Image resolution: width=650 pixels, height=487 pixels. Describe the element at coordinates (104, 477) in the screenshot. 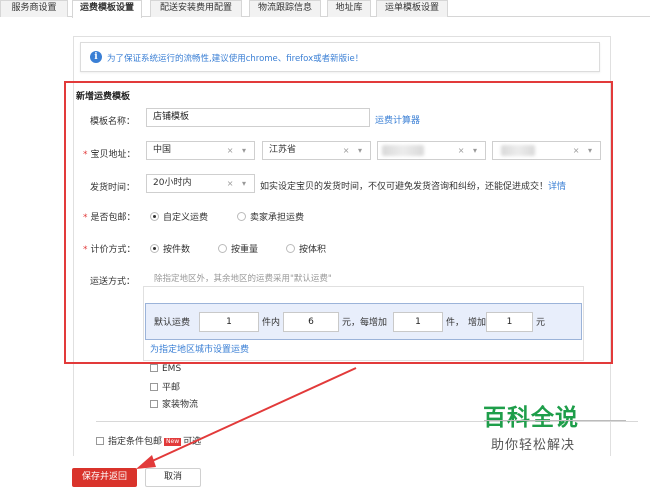

I see `save-return-button: 保存并返回` at that location.